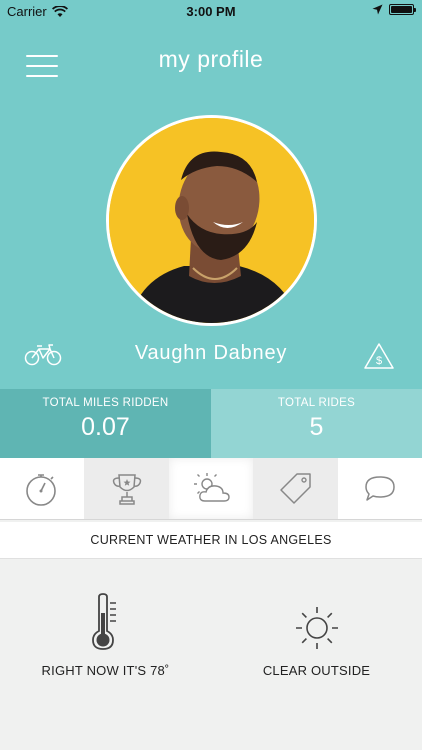  I want to click on tab-bar, so click(211, 489).